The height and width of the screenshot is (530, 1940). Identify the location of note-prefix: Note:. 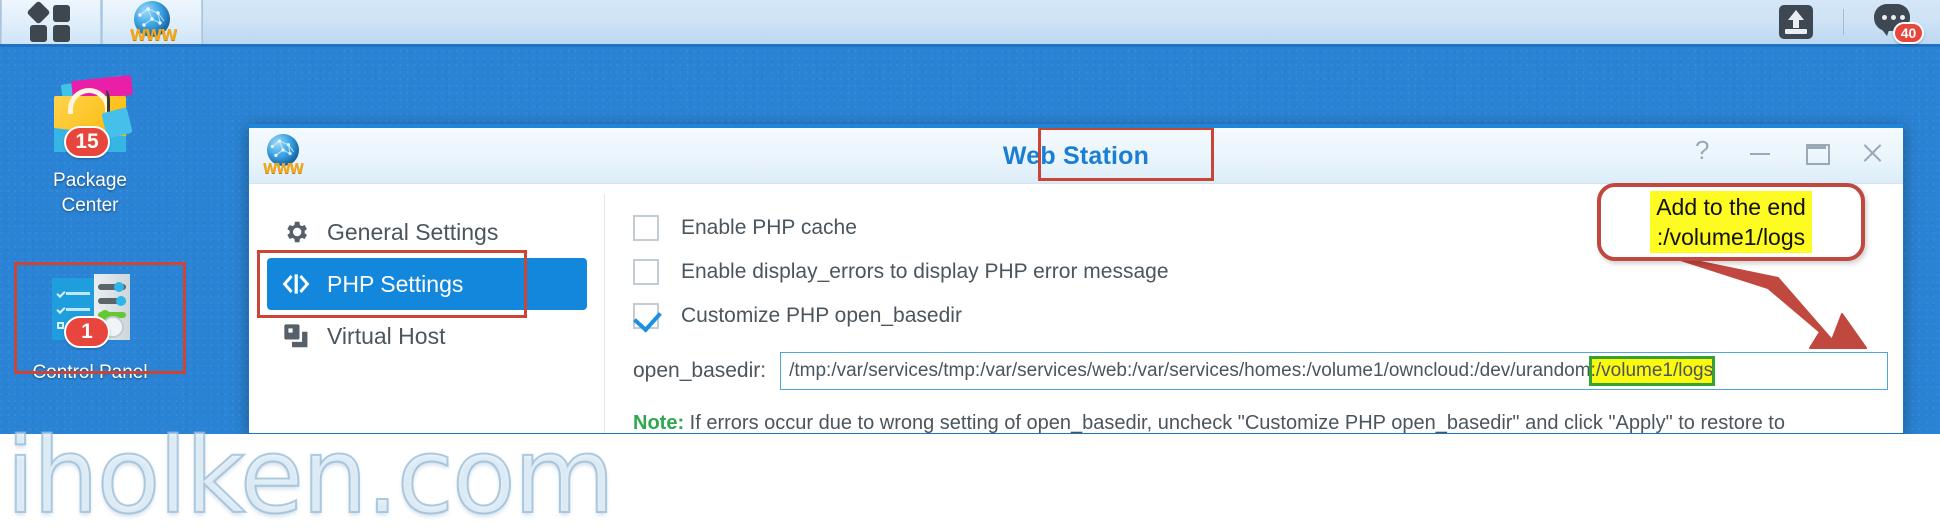
(659, 423).